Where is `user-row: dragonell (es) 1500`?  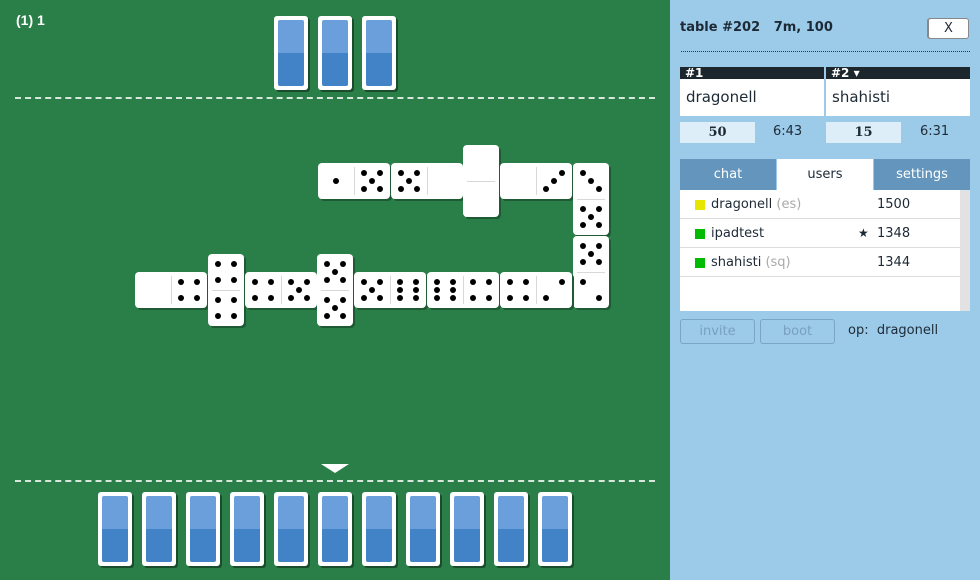
user-row: dragonell (es) 1500 is located at coordinates (820, 204).